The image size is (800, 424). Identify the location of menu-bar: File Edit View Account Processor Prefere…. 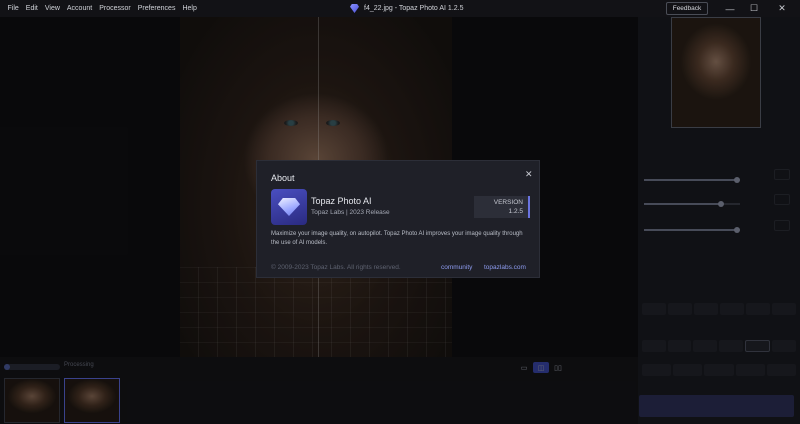
(102, 8).